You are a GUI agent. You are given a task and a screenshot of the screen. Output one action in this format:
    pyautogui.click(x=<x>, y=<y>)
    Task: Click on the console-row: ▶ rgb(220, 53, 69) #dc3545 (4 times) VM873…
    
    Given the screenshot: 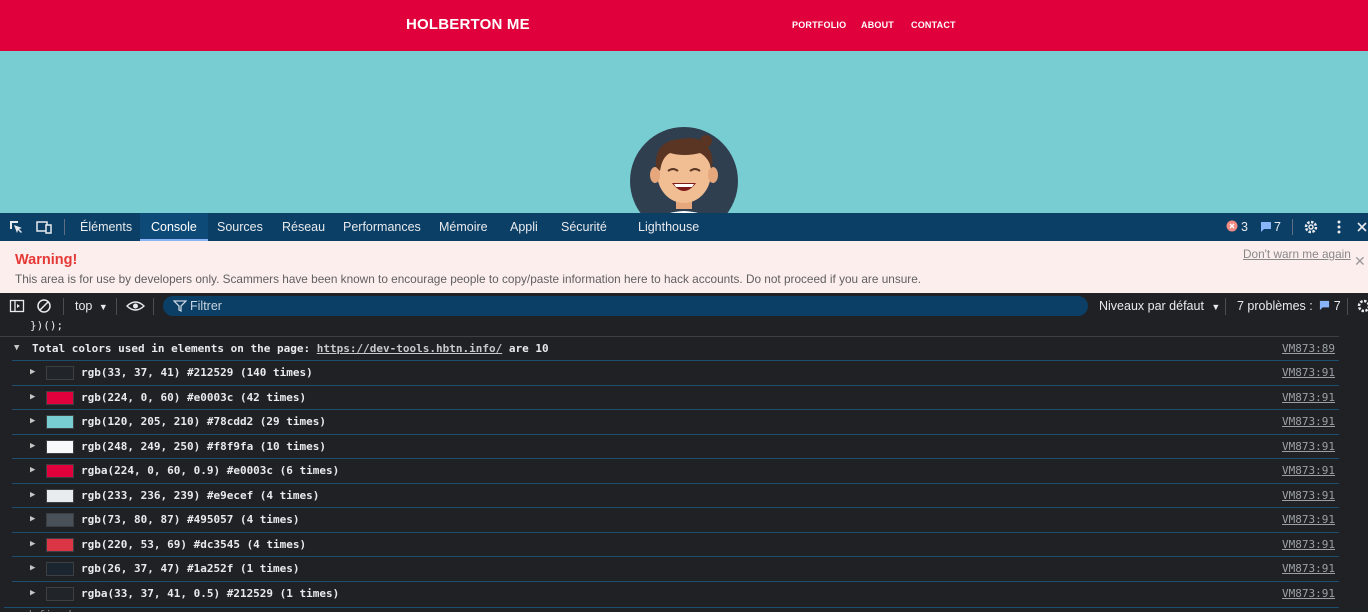 What is the action you would take?
    pyautogui.click(x=675, y=544)
    